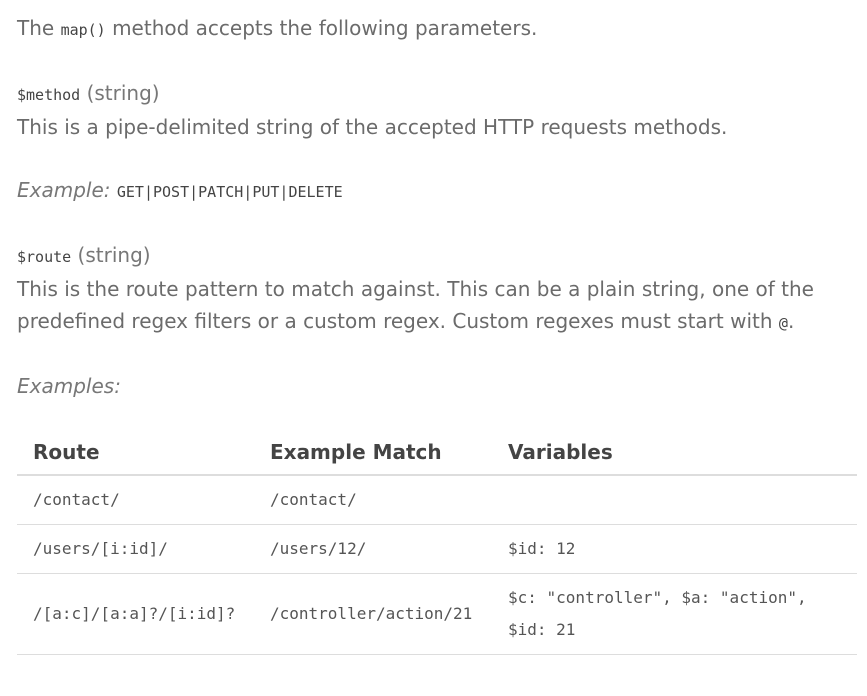 This screenshot has width=867, height=696. What do you see at coordinates (39, 28) in the screenshot?
I see `intro-text-start: The` at bounding box center [39, 28].